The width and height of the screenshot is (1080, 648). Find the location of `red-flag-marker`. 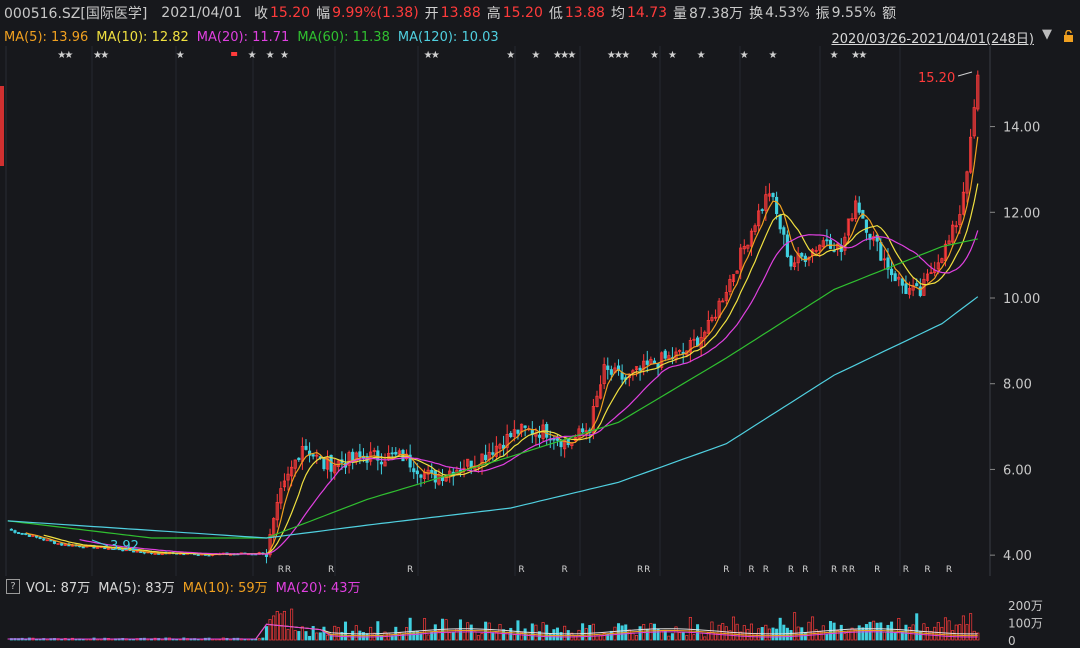

red-flag-marker is located at coordinates (234, 54).